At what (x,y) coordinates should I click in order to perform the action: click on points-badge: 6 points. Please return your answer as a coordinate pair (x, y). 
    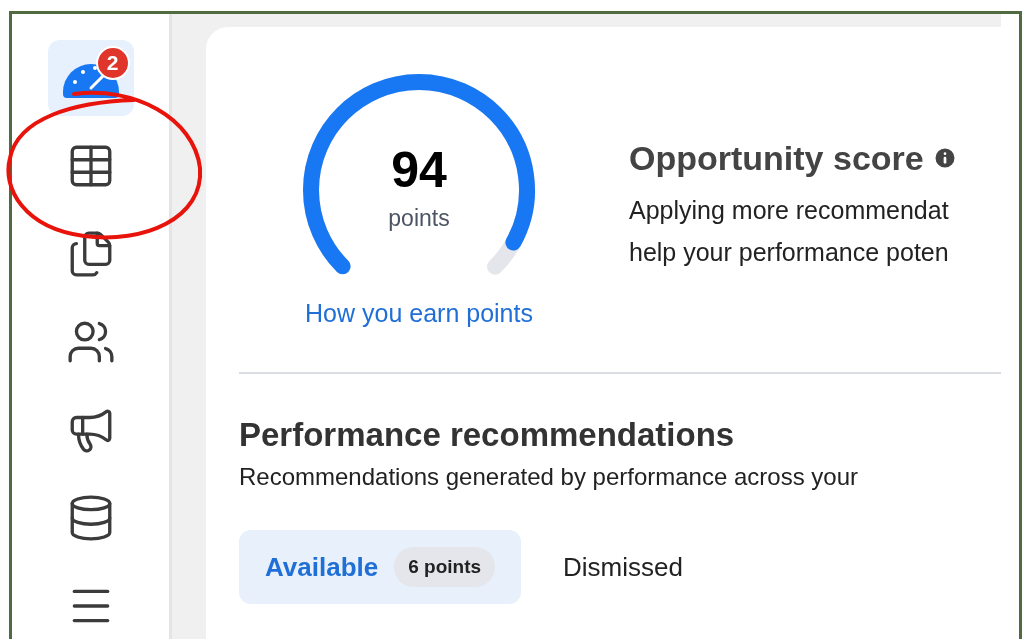
    Looking at the image, I should click on (445, 567).